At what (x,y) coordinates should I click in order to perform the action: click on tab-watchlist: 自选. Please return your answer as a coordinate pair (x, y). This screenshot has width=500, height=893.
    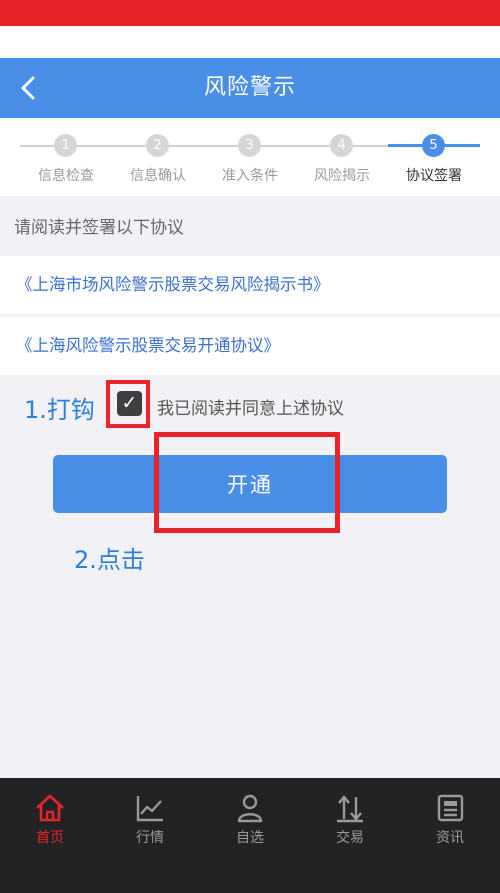
    Looking at the image, I should click on (250, 818).